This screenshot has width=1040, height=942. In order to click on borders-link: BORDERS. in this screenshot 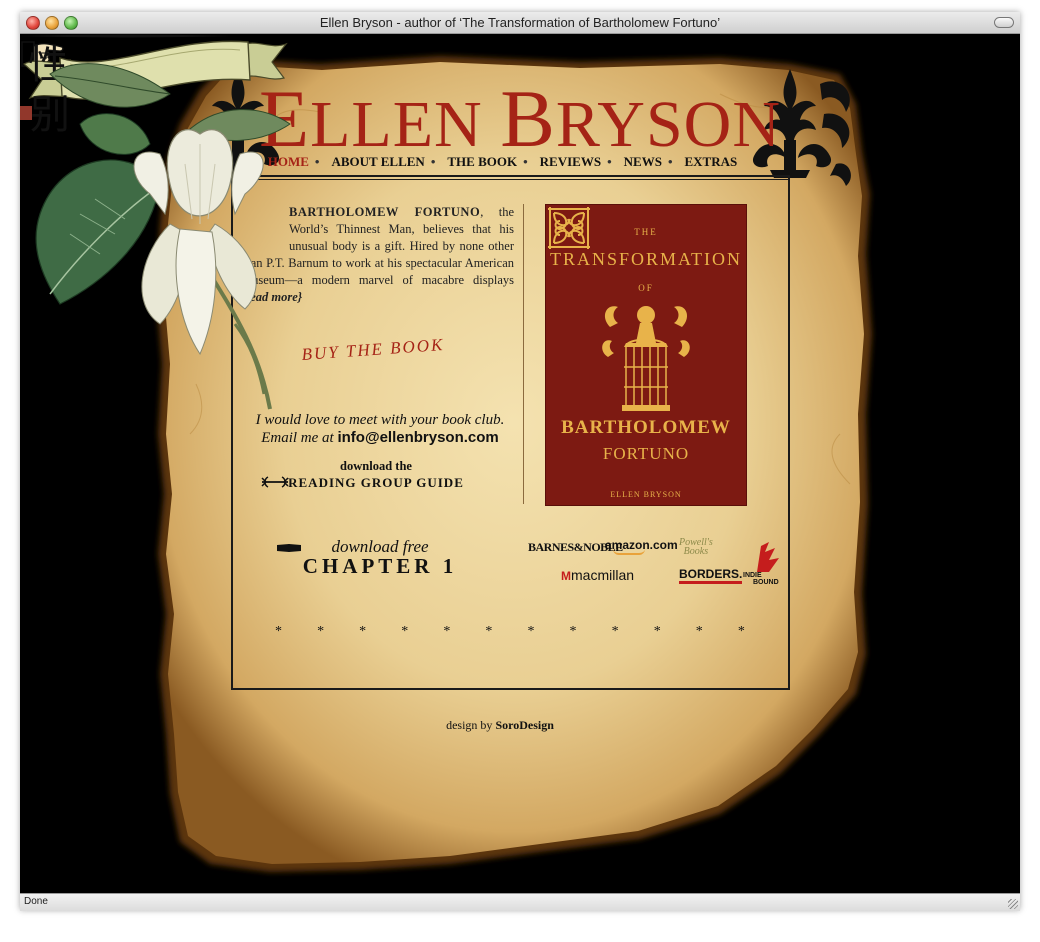, I will do `click(711, 575)`.